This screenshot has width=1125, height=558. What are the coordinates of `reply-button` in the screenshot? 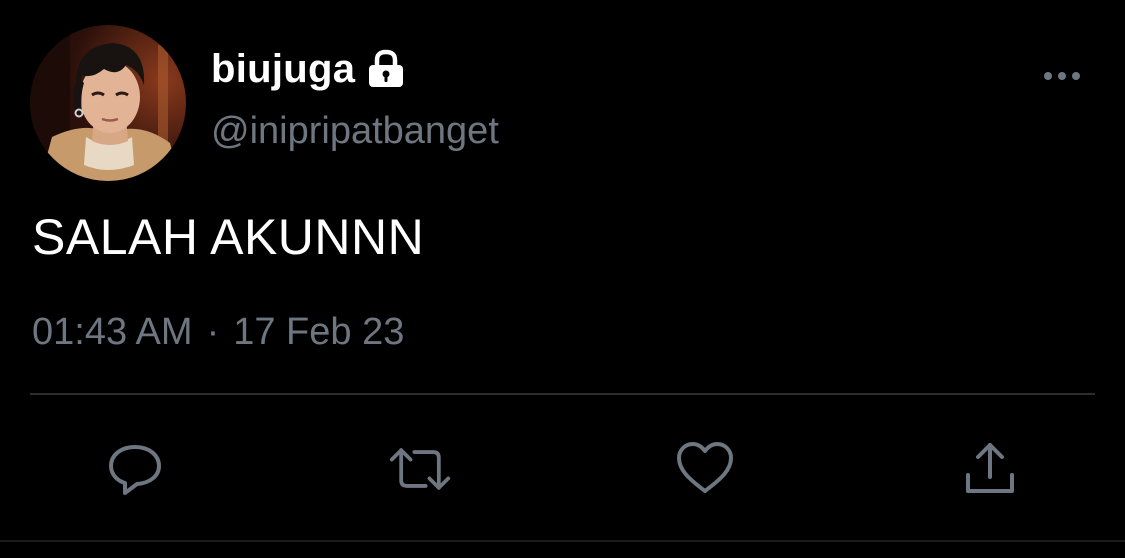 It's located at (135, 469).